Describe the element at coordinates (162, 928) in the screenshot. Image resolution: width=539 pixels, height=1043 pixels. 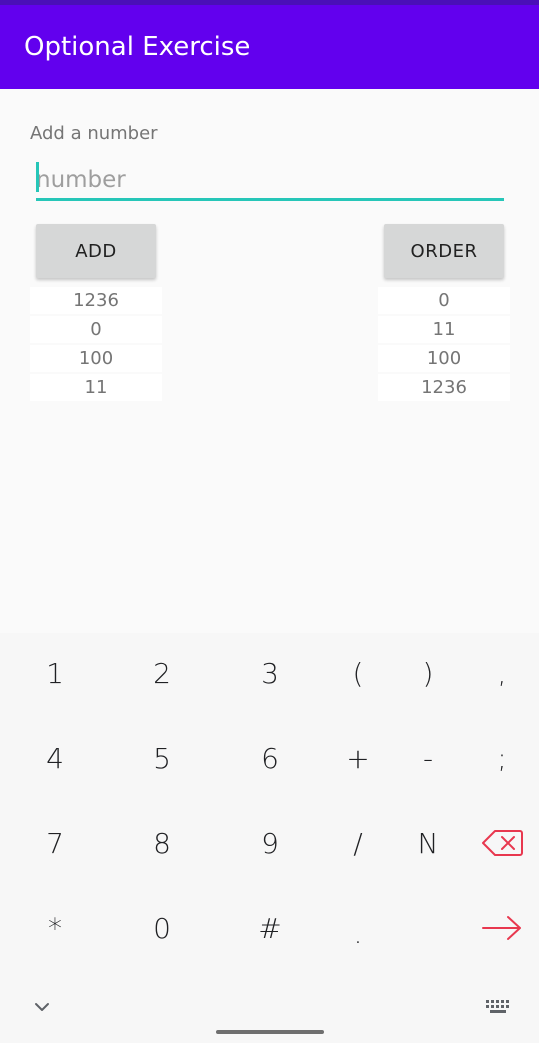
I see `key-0: 0` at that location.